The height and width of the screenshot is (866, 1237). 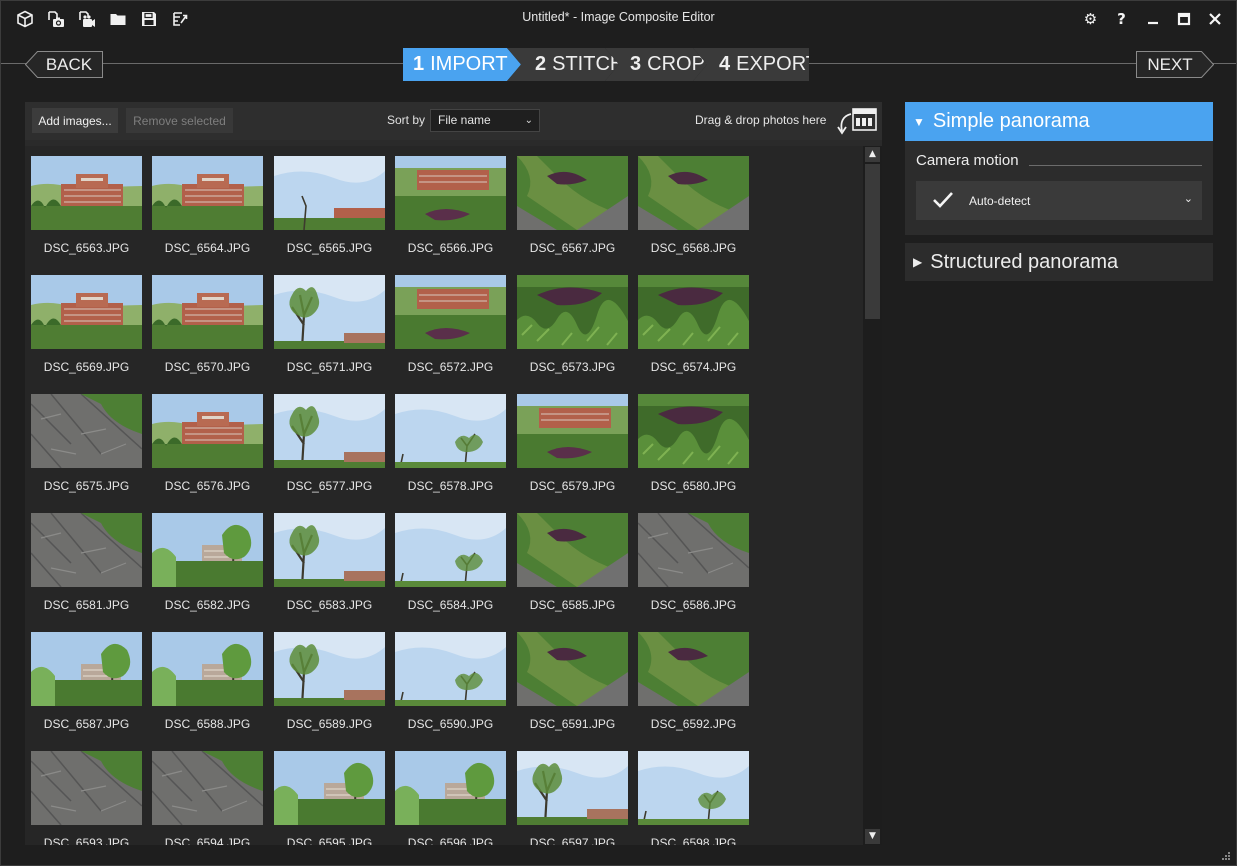 I want to click on thumbnail-item: DSC_6583.JPG, so click(x=329, y=562).